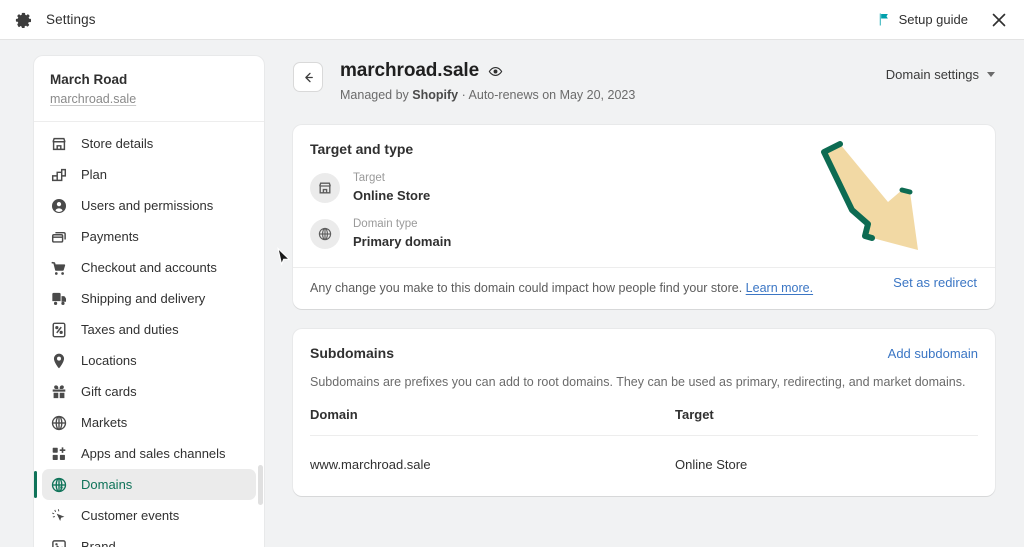 The image size is (1024, 547). I want to click on flag-icon, so click(884, 19).